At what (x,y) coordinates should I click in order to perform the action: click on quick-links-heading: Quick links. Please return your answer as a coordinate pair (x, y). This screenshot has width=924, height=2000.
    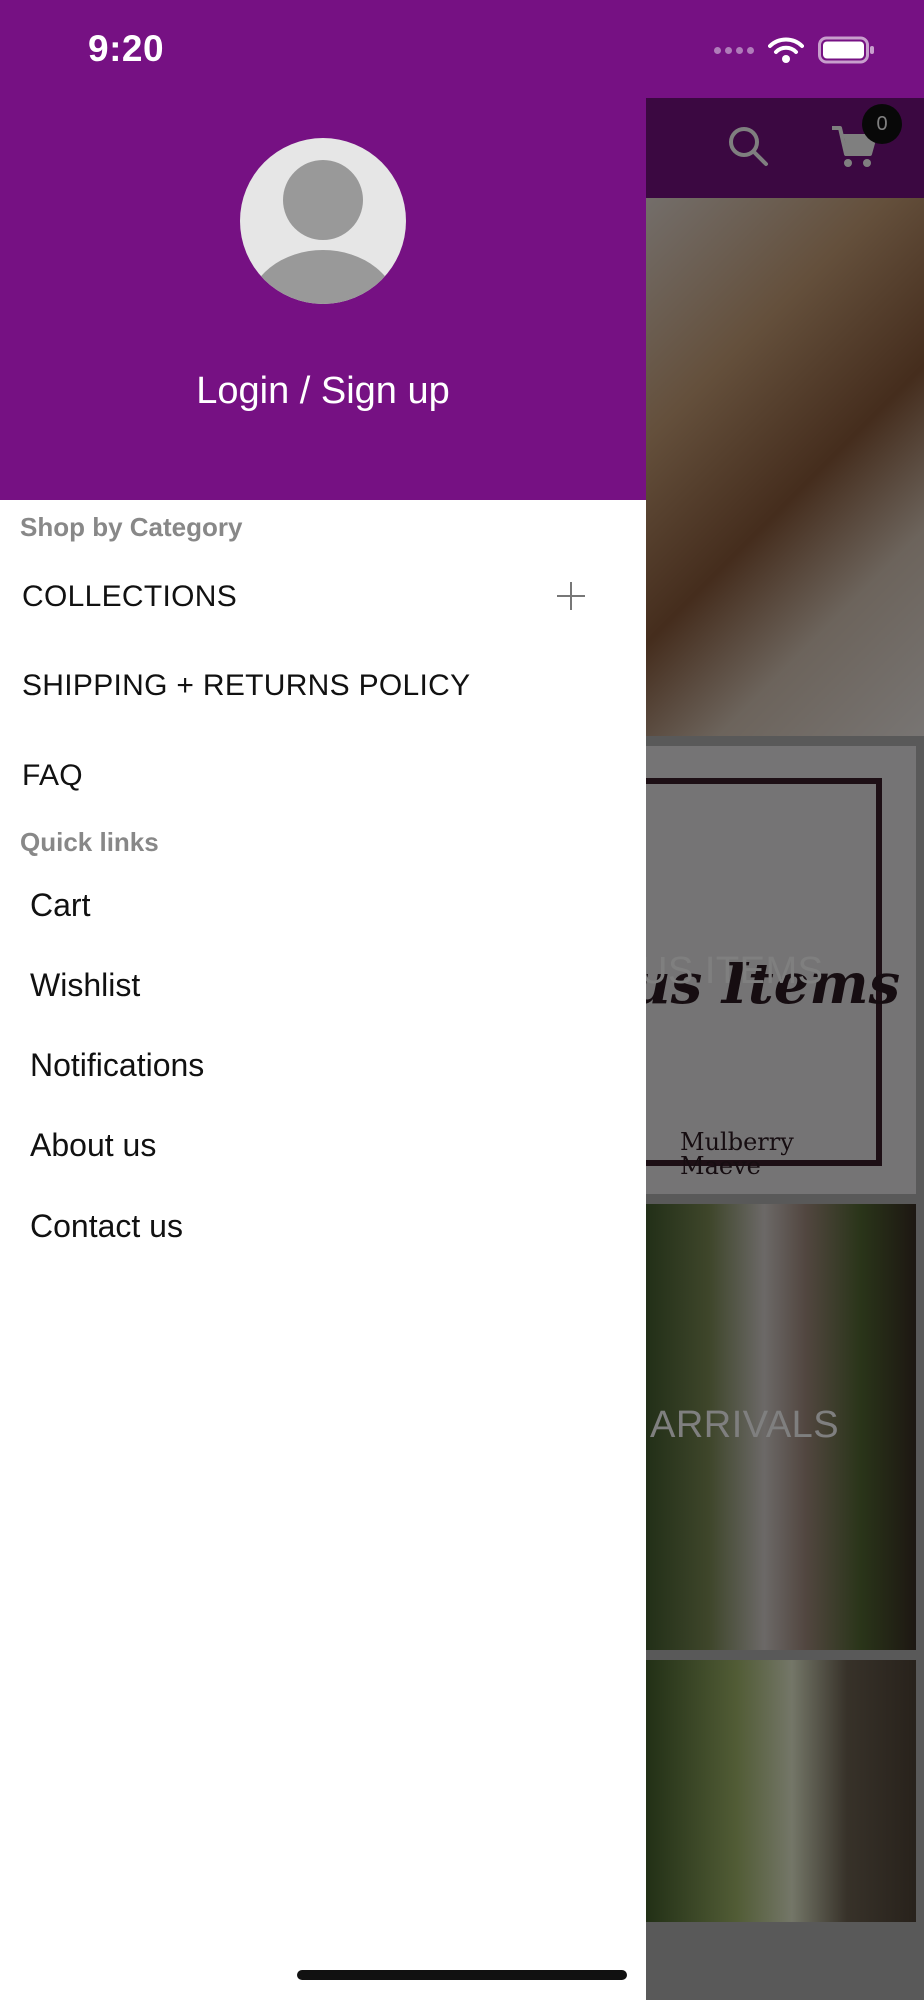
    Looking at the image, I should click on (89, 842).